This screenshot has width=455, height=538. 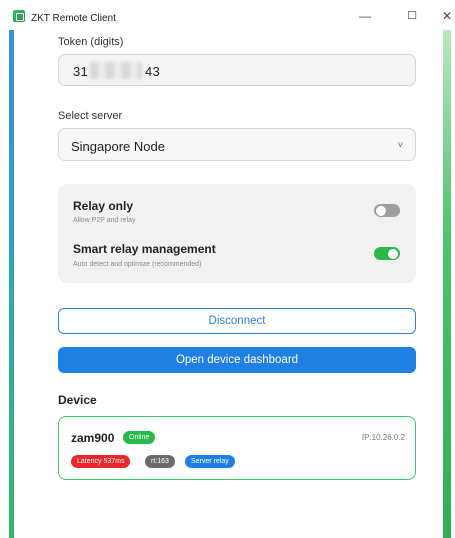 I want to click on token-label: Token (digits), so click(x=91, y=42).